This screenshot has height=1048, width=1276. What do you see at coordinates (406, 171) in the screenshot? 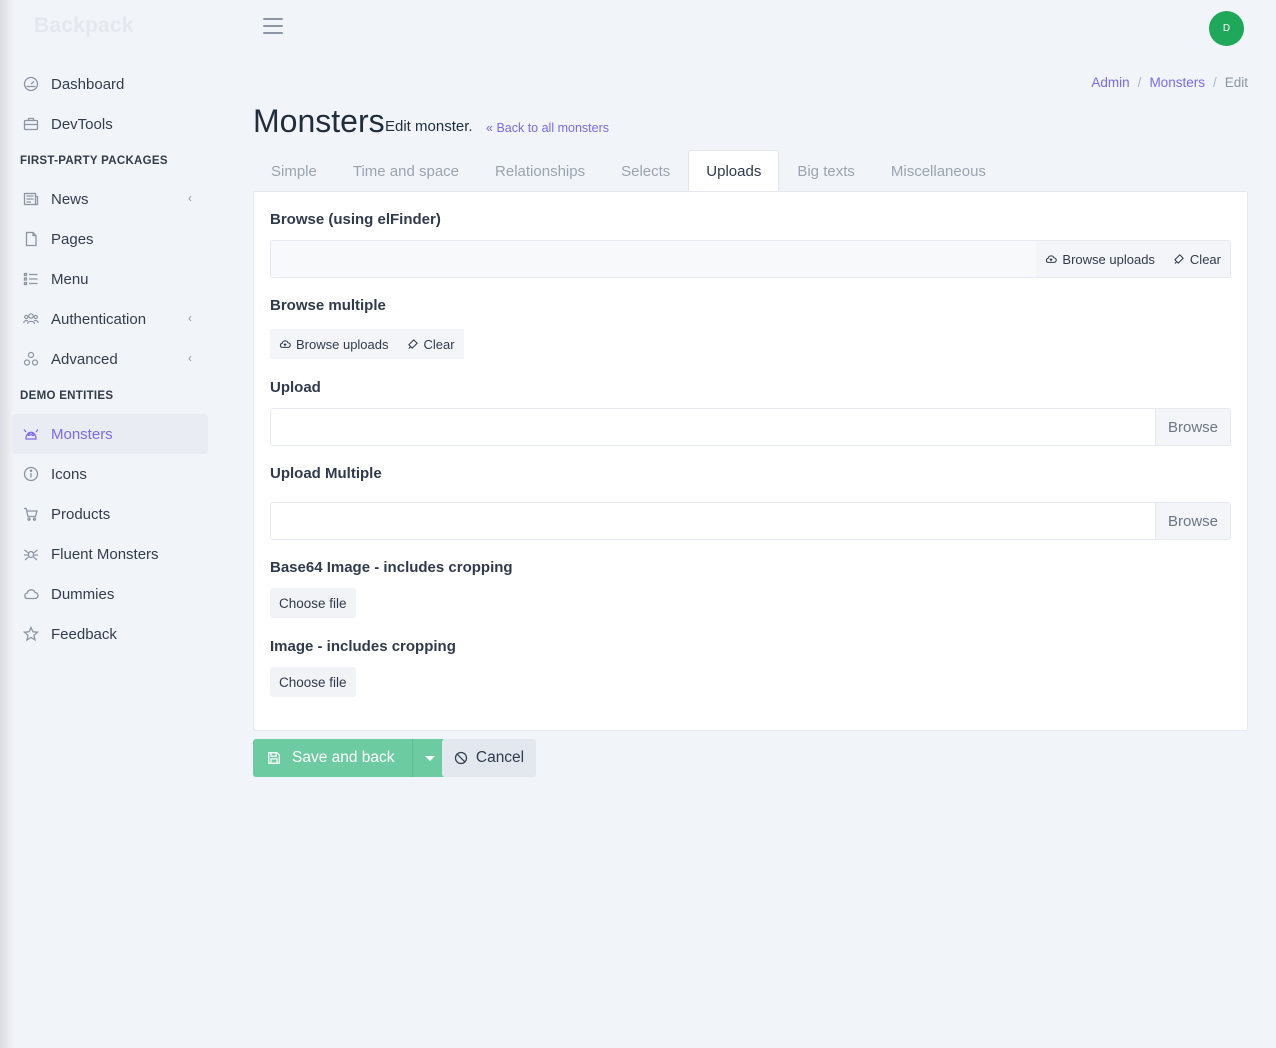
I see `tab-time-and-space: Time and space` at bounding box center [406, 171].